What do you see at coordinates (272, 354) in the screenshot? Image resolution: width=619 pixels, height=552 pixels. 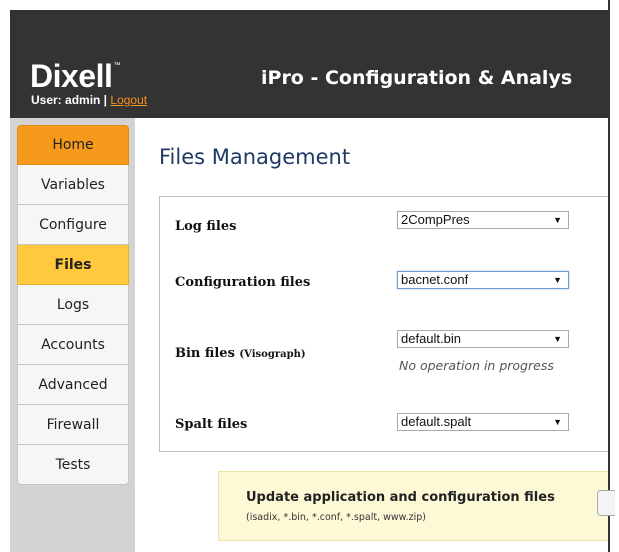 I see `bin-files-label-suffix: (Visograph)` at bounding box center [272, 354].